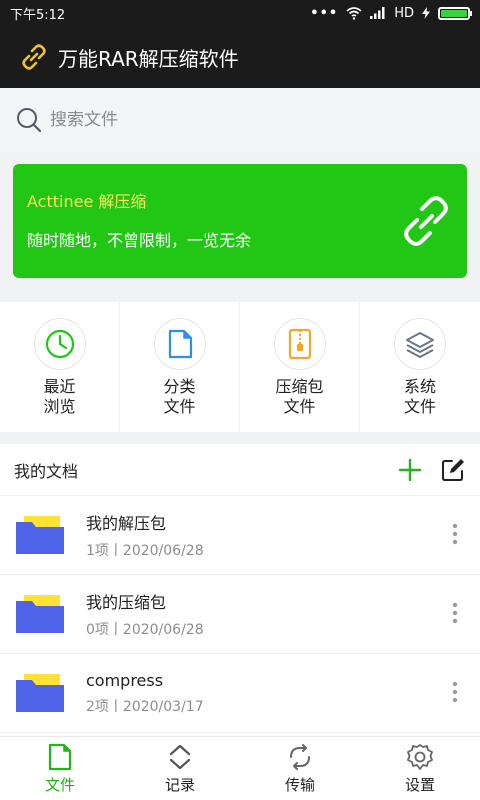  Describe the element at coordinates (126, 602) in the screenshot. I see `folder-name: 我的压缩包` at that location.